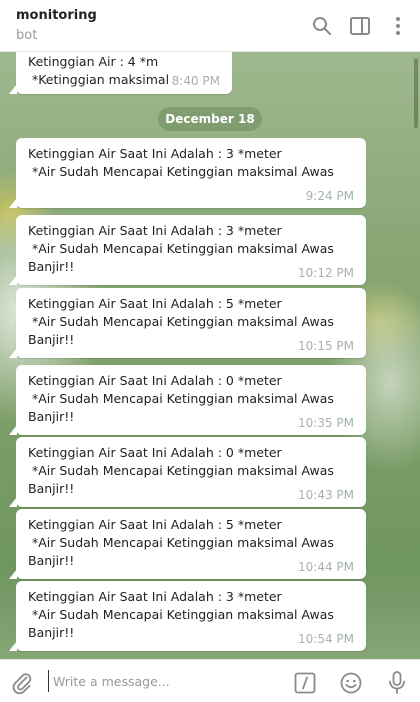 The width and height of the screenshot is (420, 702). I want to click on message-time: 10:54 PM, so click(326, 639).